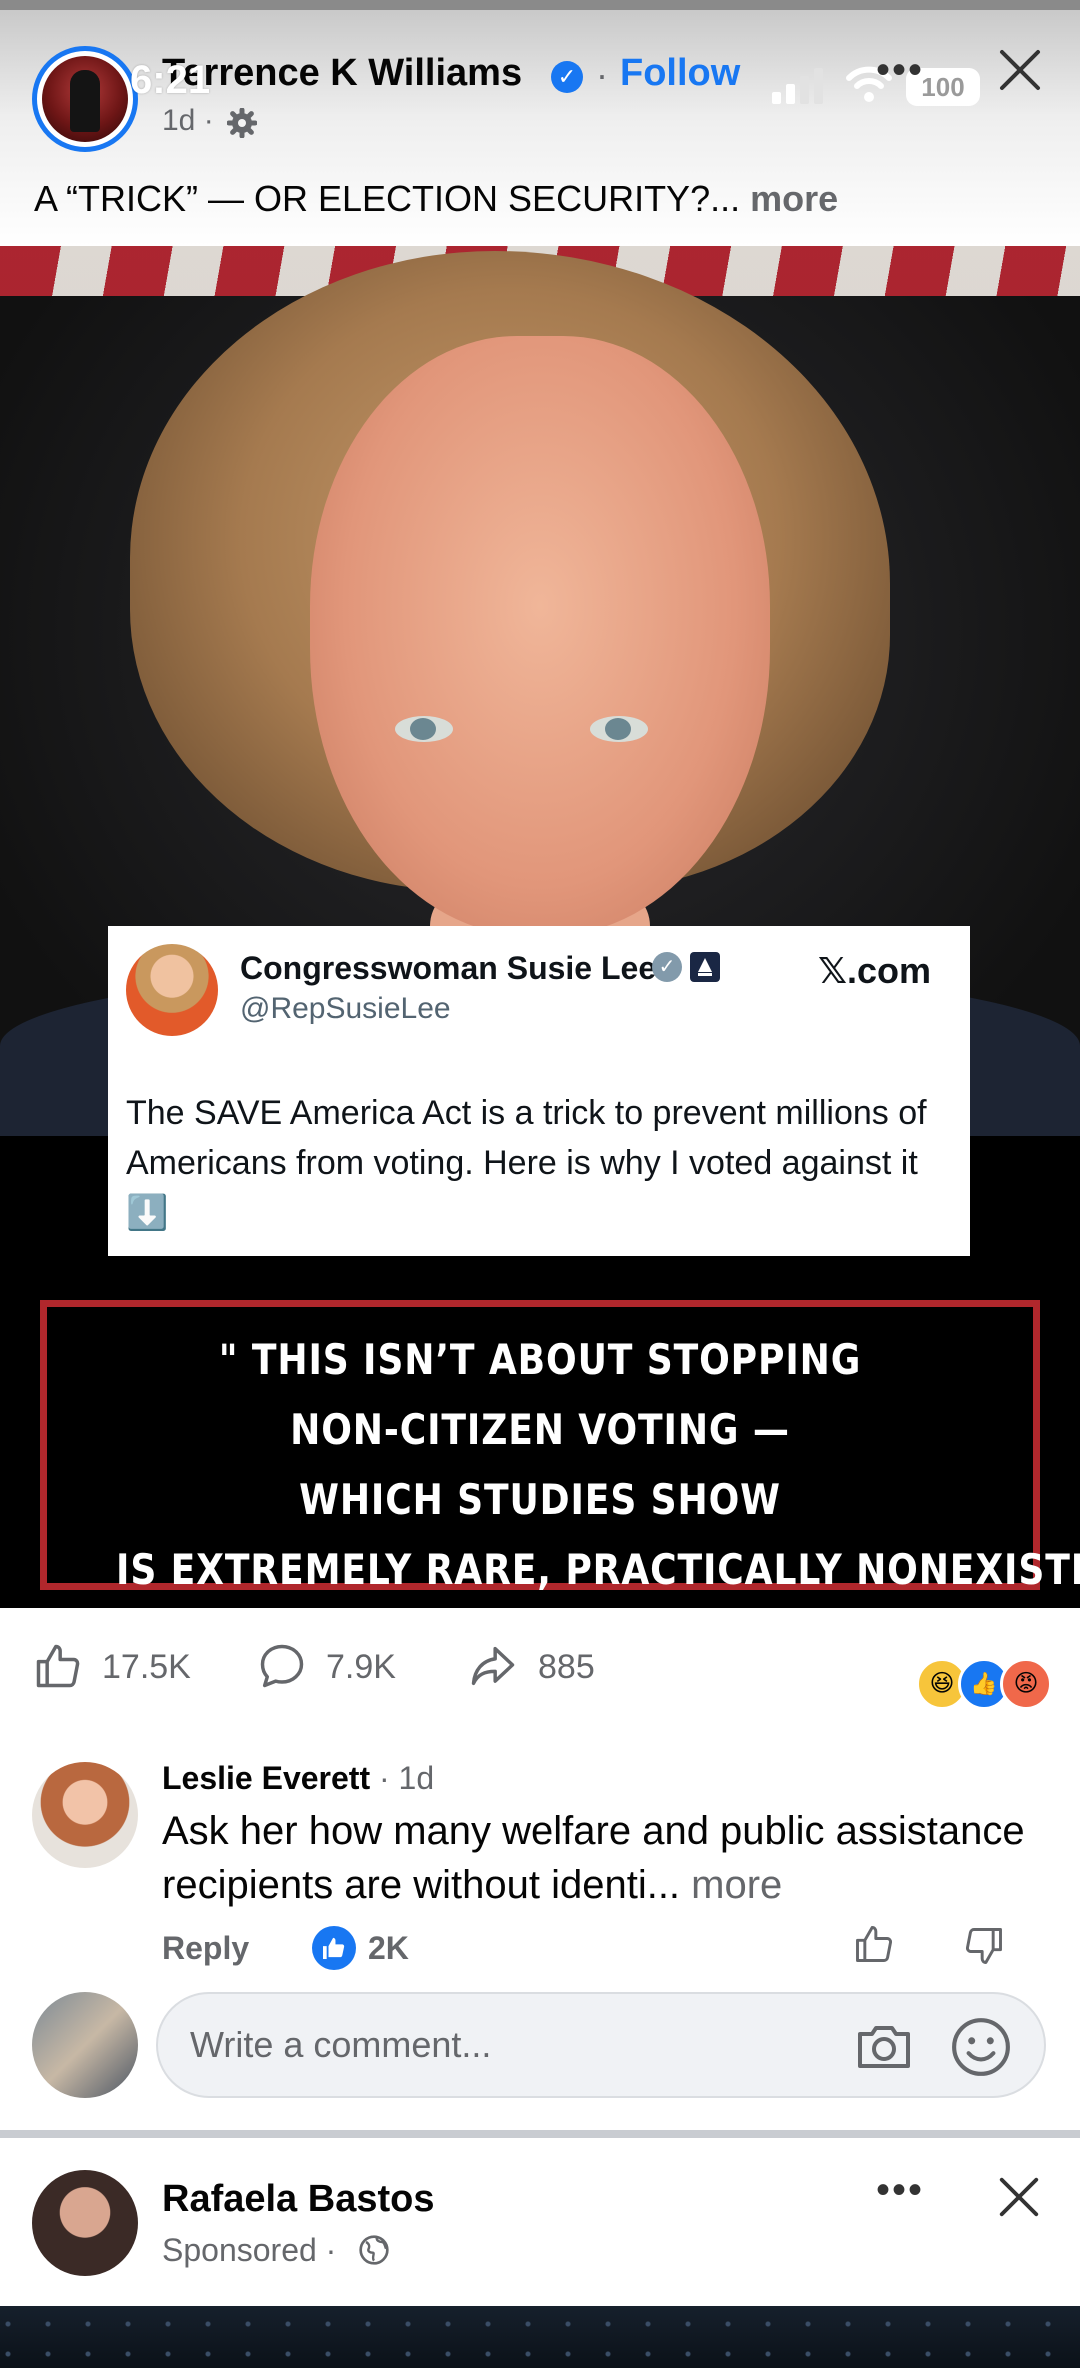 The height and width of the screenshot is (2368, 1080). Describe the element at coordinates (361, 1667) in the screenshot. I see `comment-count: 7.9K` at that location.